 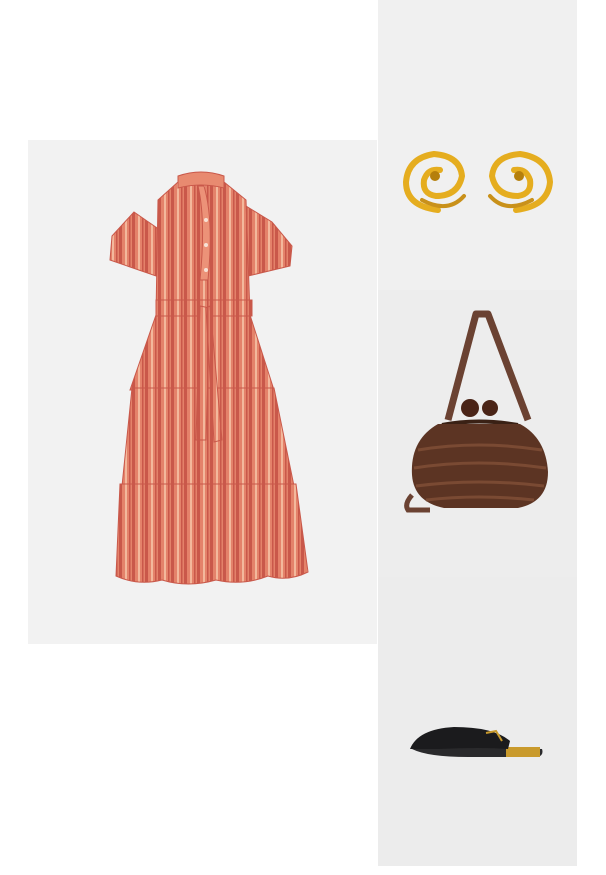 I want to click on earrings-panel, so click(x=477, y=145).